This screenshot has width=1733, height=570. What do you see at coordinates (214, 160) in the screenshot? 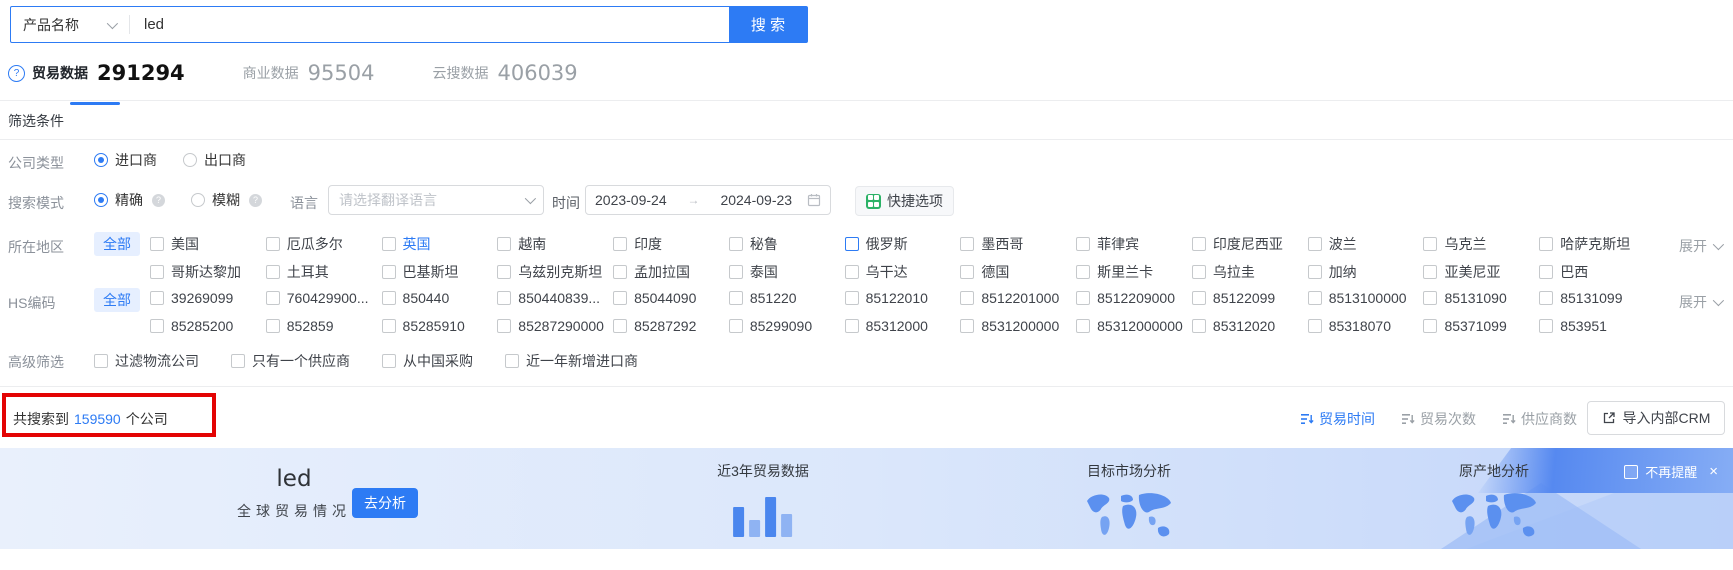
I see `radio-exporter: 出口商` at bounding box center [214, 160].